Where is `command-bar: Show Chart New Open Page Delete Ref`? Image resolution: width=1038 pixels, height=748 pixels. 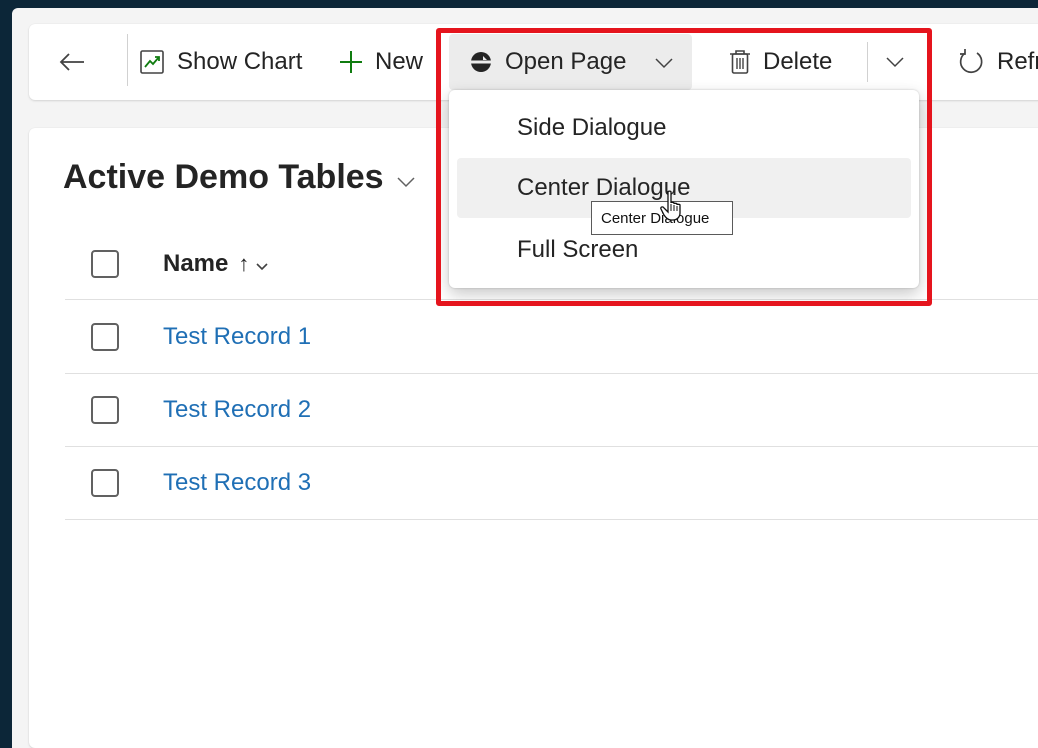
command-bar: Show Chart New Open Page Delete Ref is located at coordinates (533, 62).